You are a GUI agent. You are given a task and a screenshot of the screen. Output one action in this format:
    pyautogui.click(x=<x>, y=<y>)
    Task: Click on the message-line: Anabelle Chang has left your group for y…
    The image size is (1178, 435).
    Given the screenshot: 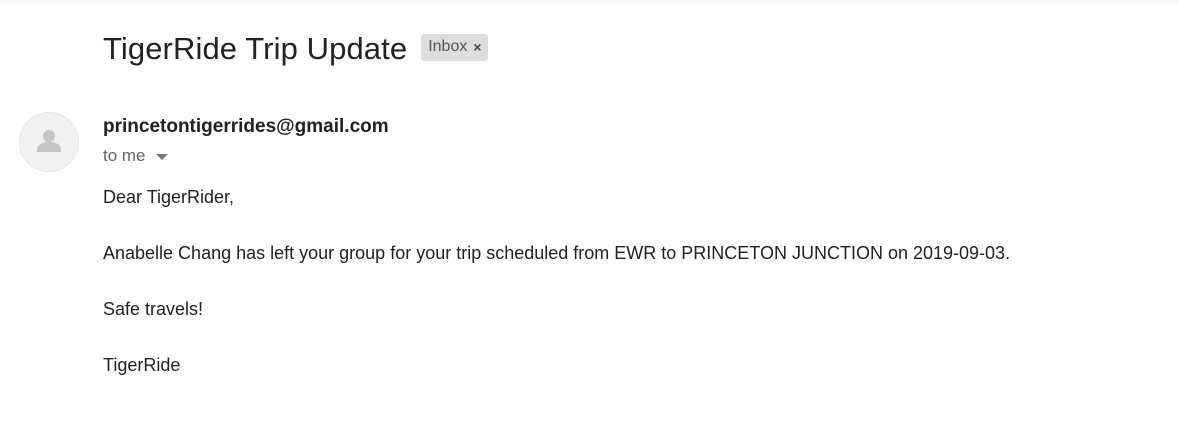 What is the action you would take?
    pyautogui.click(x=557, y=253)
    